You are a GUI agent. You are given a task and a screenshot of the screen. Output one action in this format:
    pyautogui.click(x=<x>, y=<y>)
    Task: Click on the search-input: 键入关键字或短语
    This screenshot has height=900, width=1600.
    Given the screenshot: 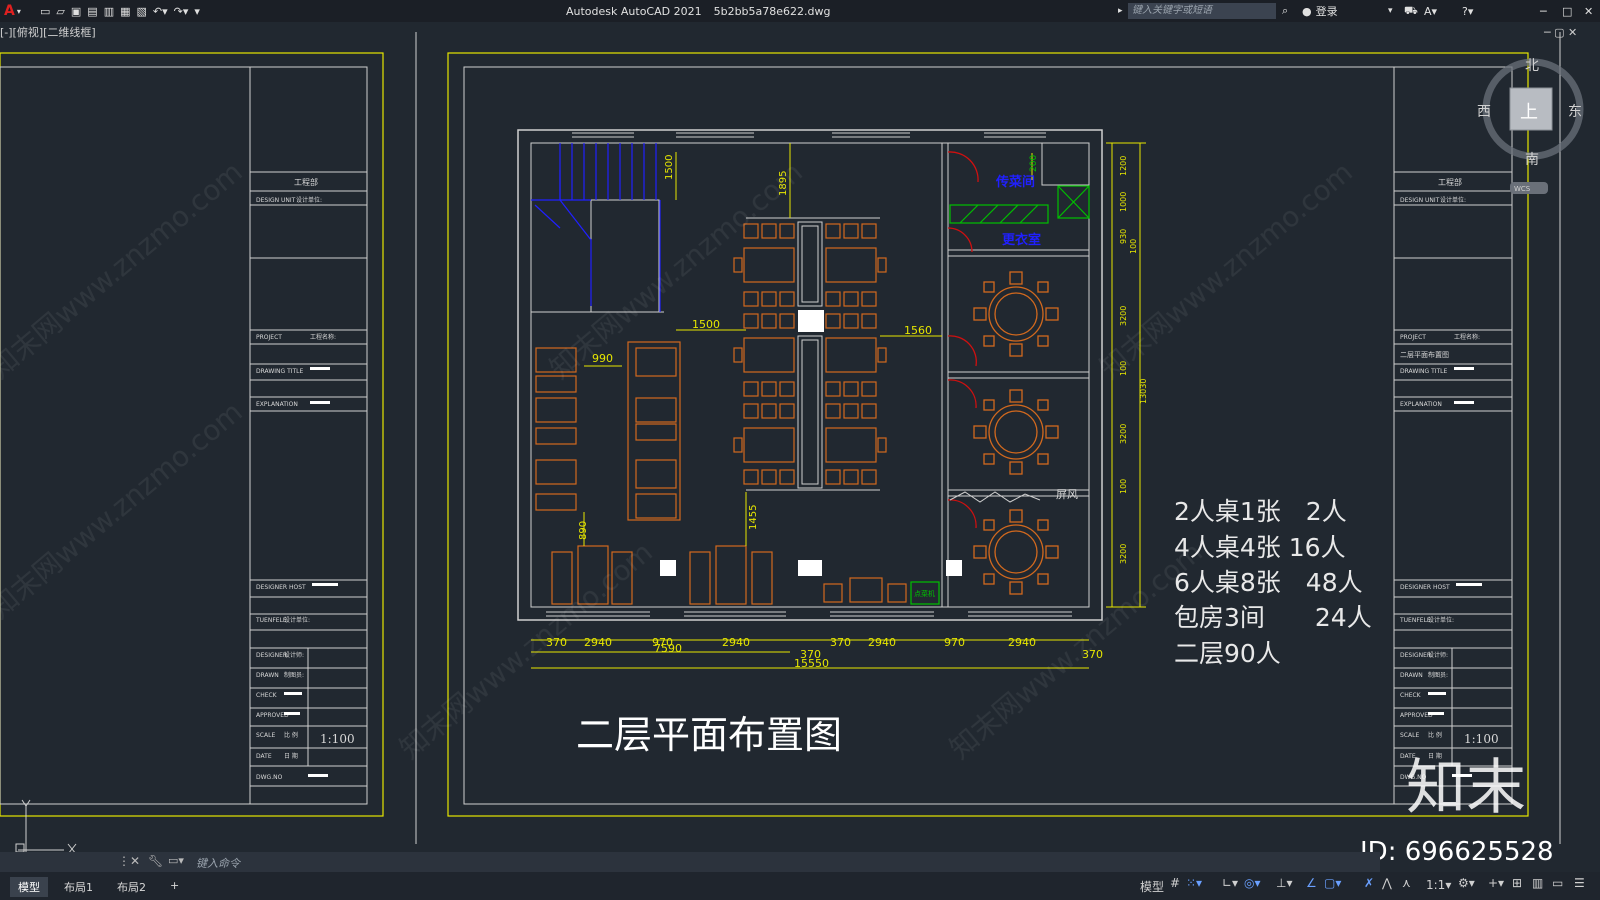 What is the action you would take?
    pyautogui.click(x=1202, y=11)
    